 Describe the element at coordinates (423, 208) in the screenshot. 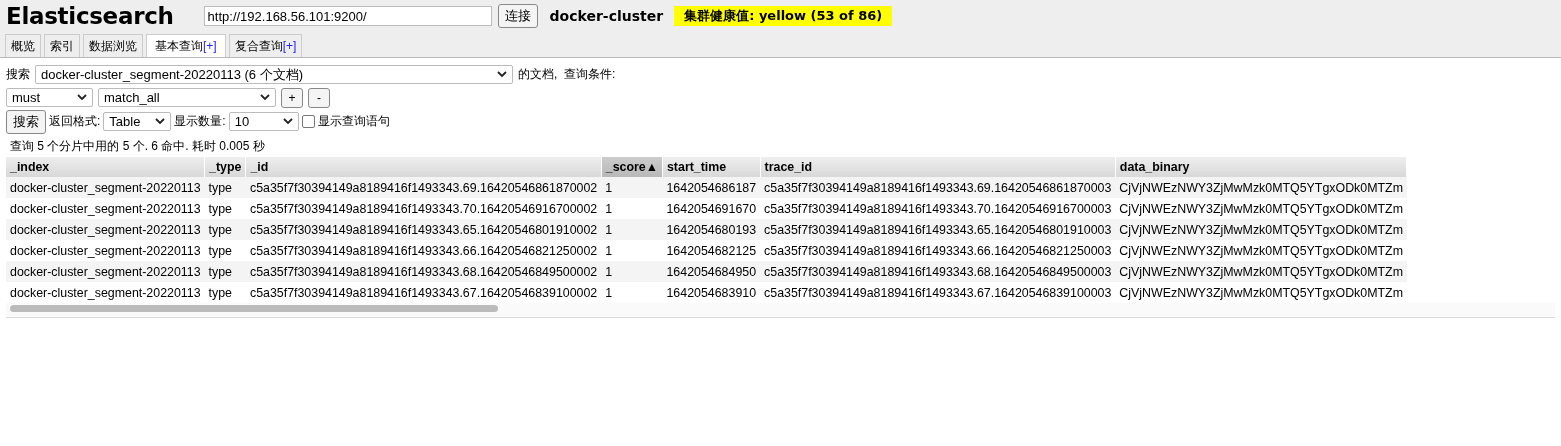

I see `table-cell: c5a35f7f30394149a8189416f1493343.70.16420546916700002` at that location.